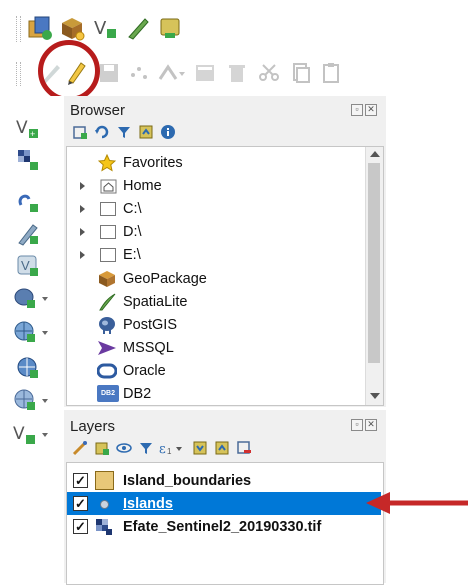  I want to click on layer-label: Island_boundaries, so click(187, 480).